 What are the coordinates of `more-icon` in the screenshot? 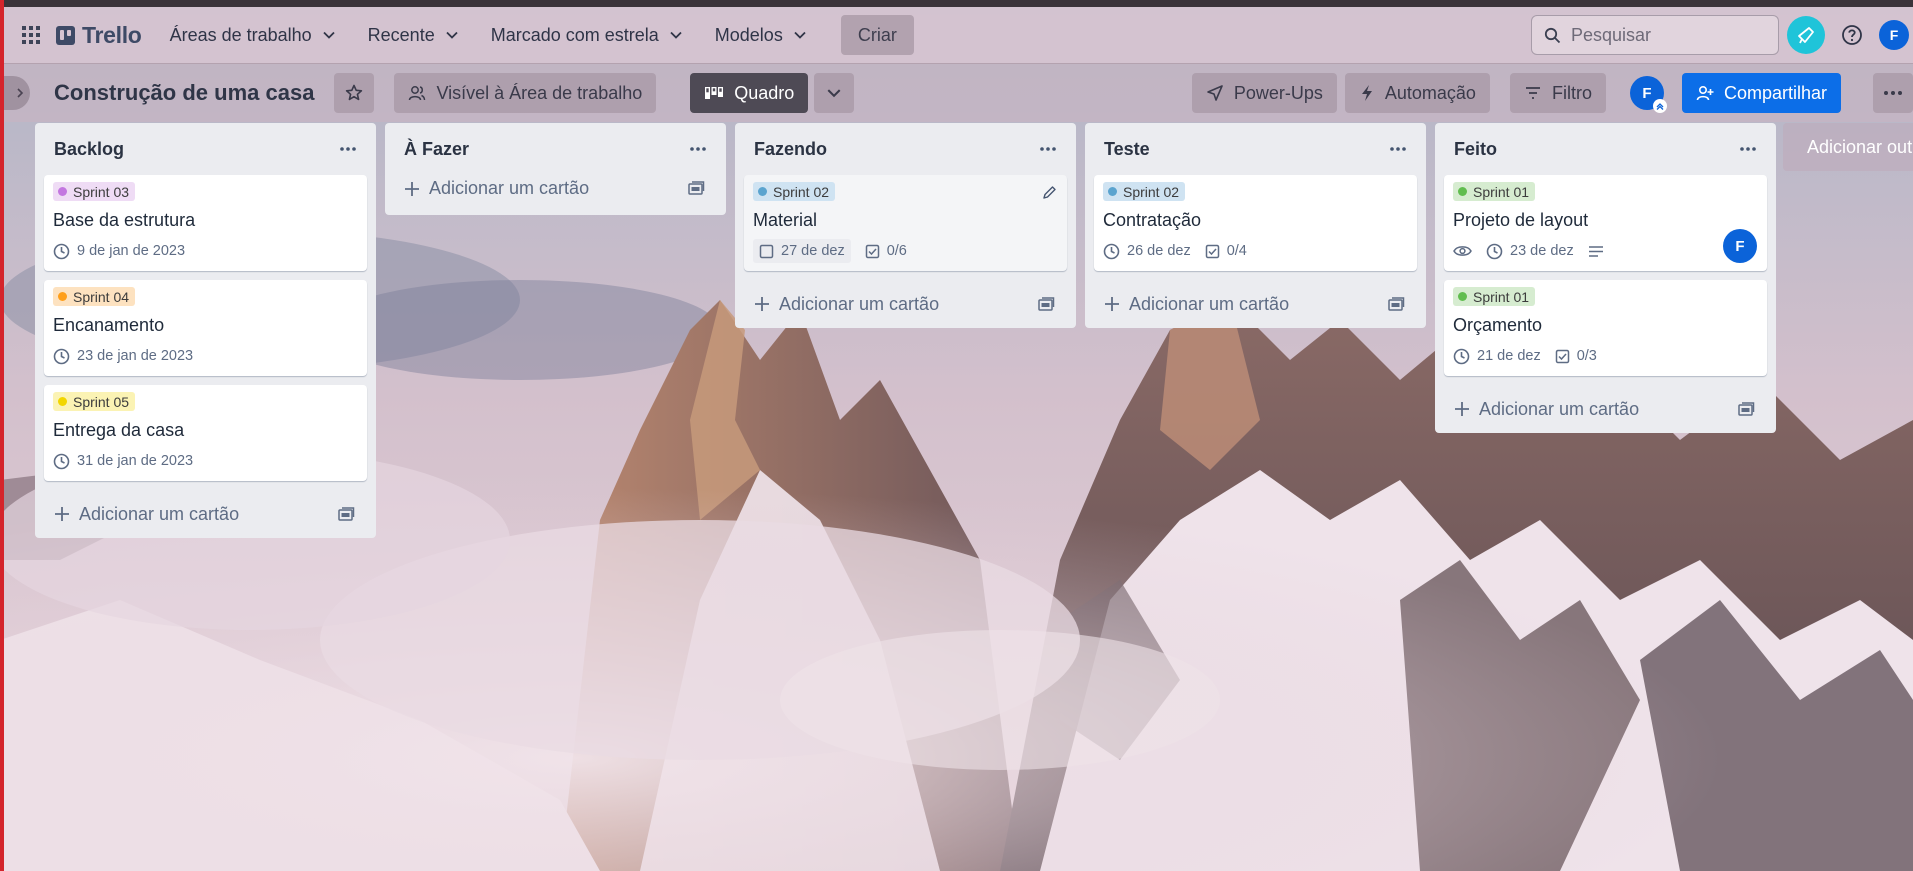 It's located at (348, 149).